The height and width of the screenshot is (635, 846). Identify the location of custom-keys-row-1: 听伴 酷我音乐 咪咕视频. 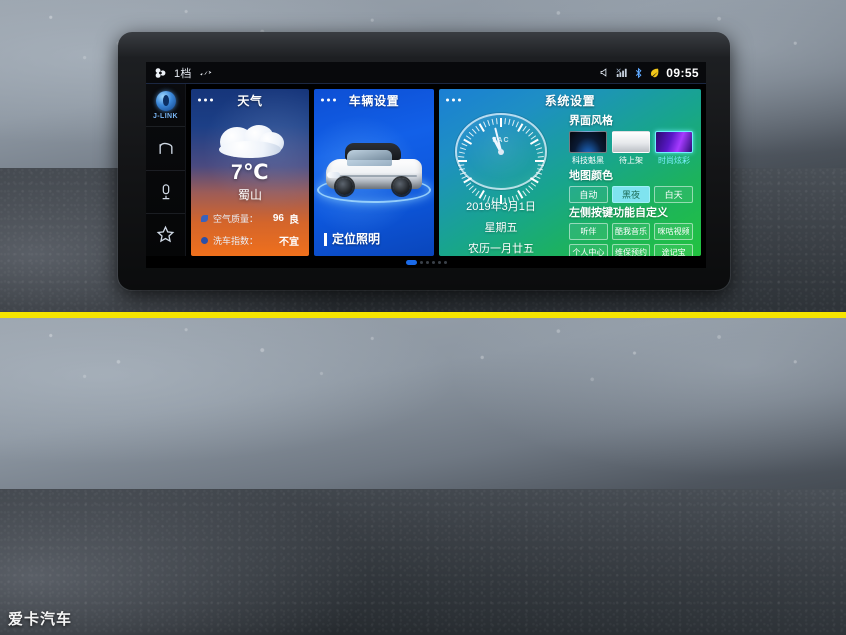
(631, 231).